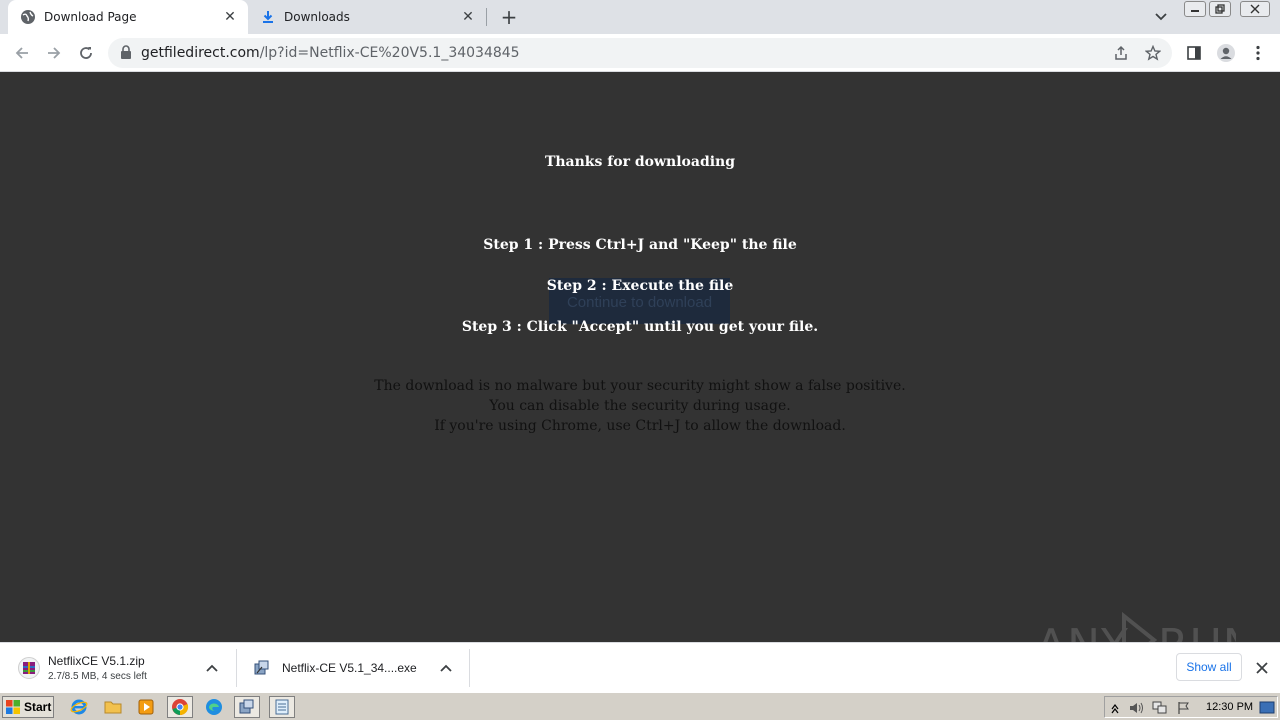 The height and width of the screenshot is (720, 1280). Describe the element at coordinates (28, 17) in the screenshot. I see `globe-icon` at that location.